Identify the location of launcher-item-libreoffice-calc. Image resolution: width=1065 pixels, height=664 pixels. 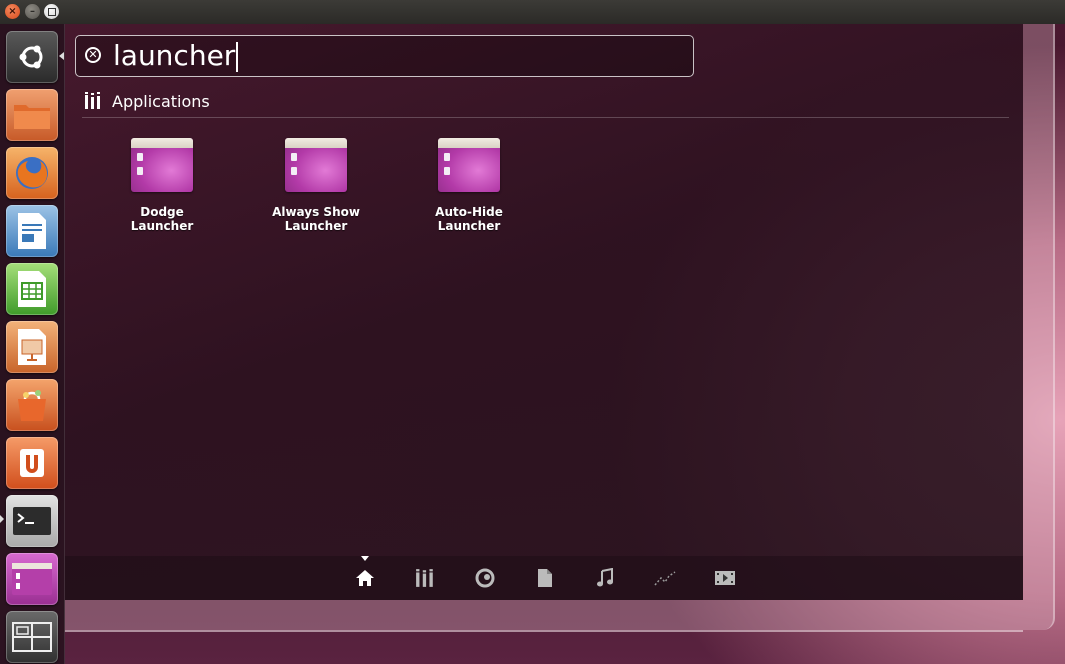
(32, 289).